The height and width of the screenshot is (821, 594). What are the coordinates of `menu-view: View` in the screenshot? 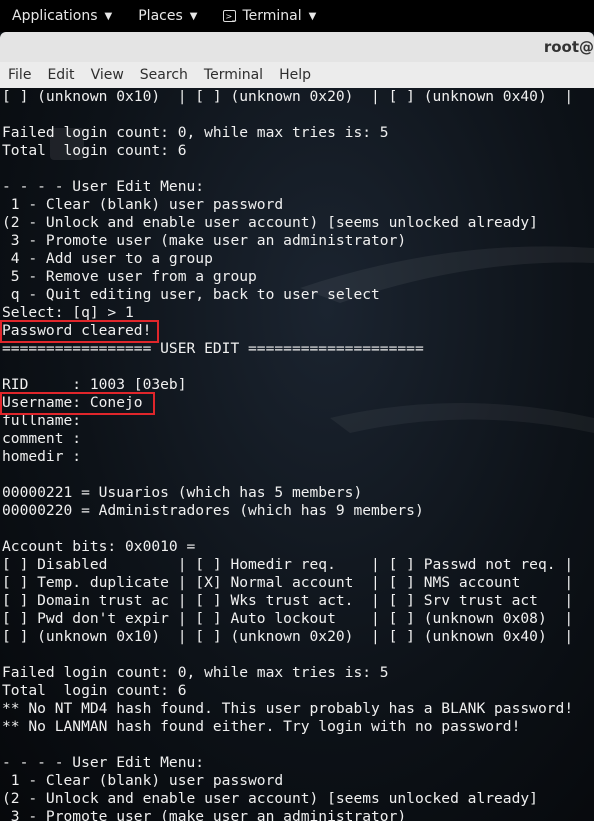 It's located at (107, 75).